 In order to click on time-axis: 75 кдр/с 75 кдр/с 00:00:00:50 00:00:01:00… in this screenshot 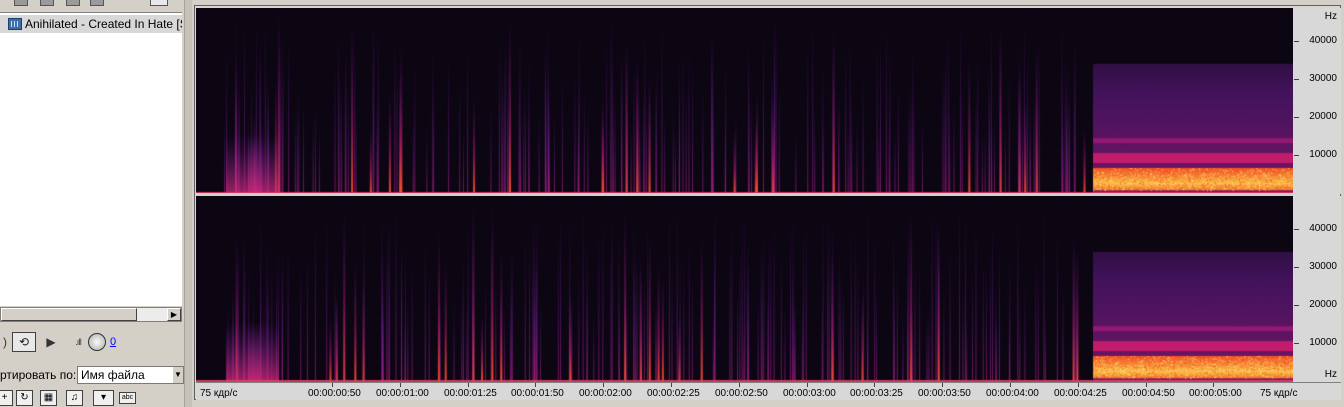, I will do `click(768, 391)`.